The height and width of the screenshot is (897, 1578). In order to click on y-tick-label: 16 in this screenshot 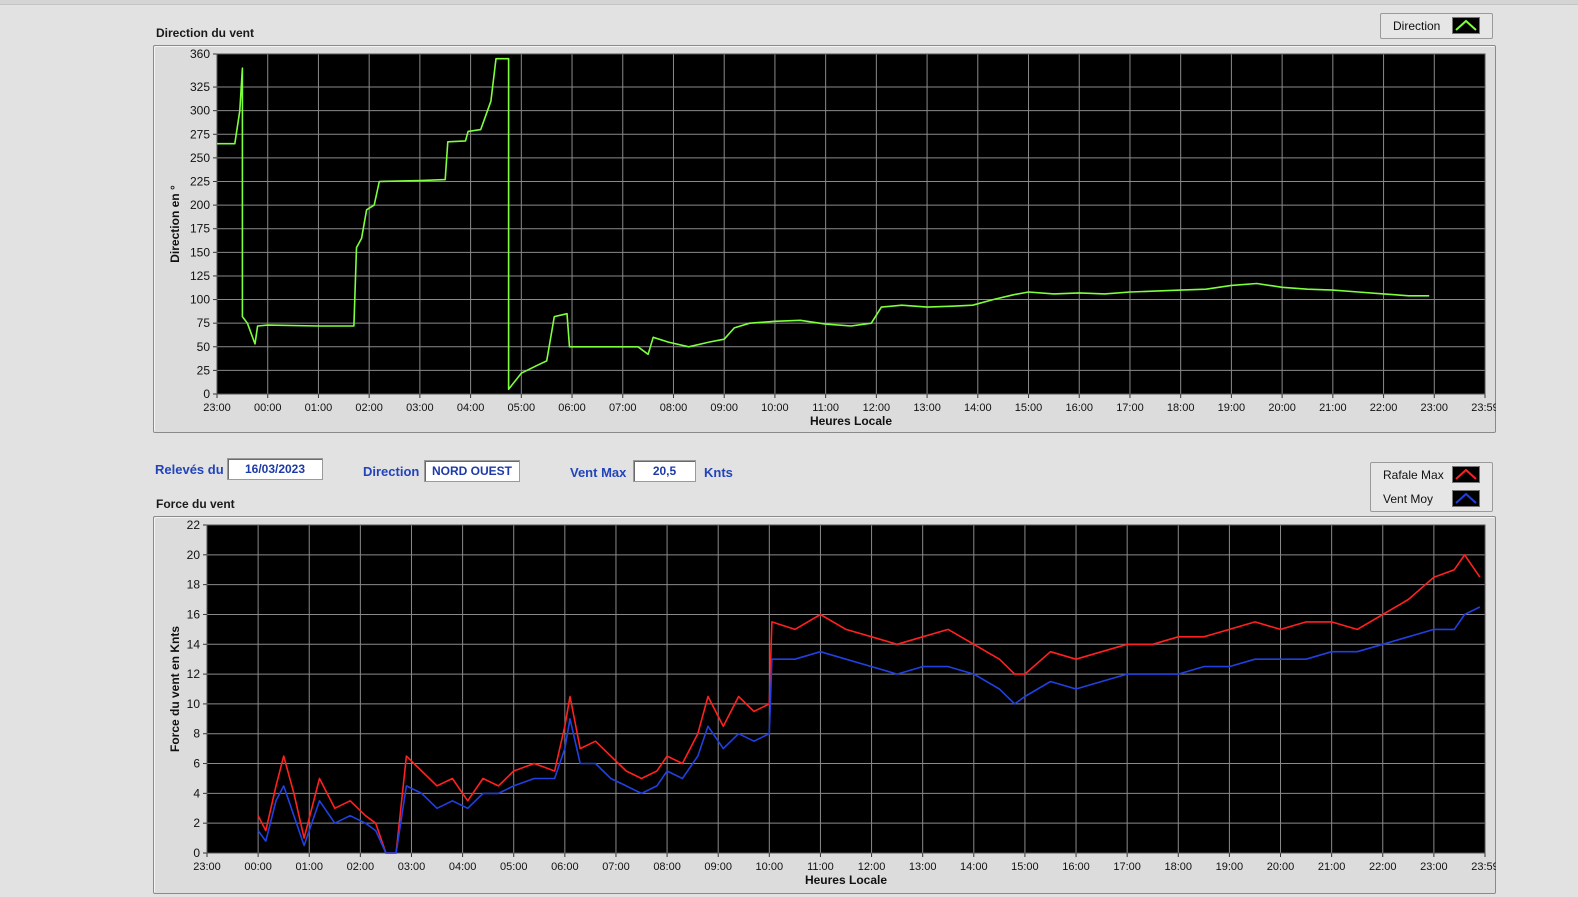, I will do `click(194, 614)`.